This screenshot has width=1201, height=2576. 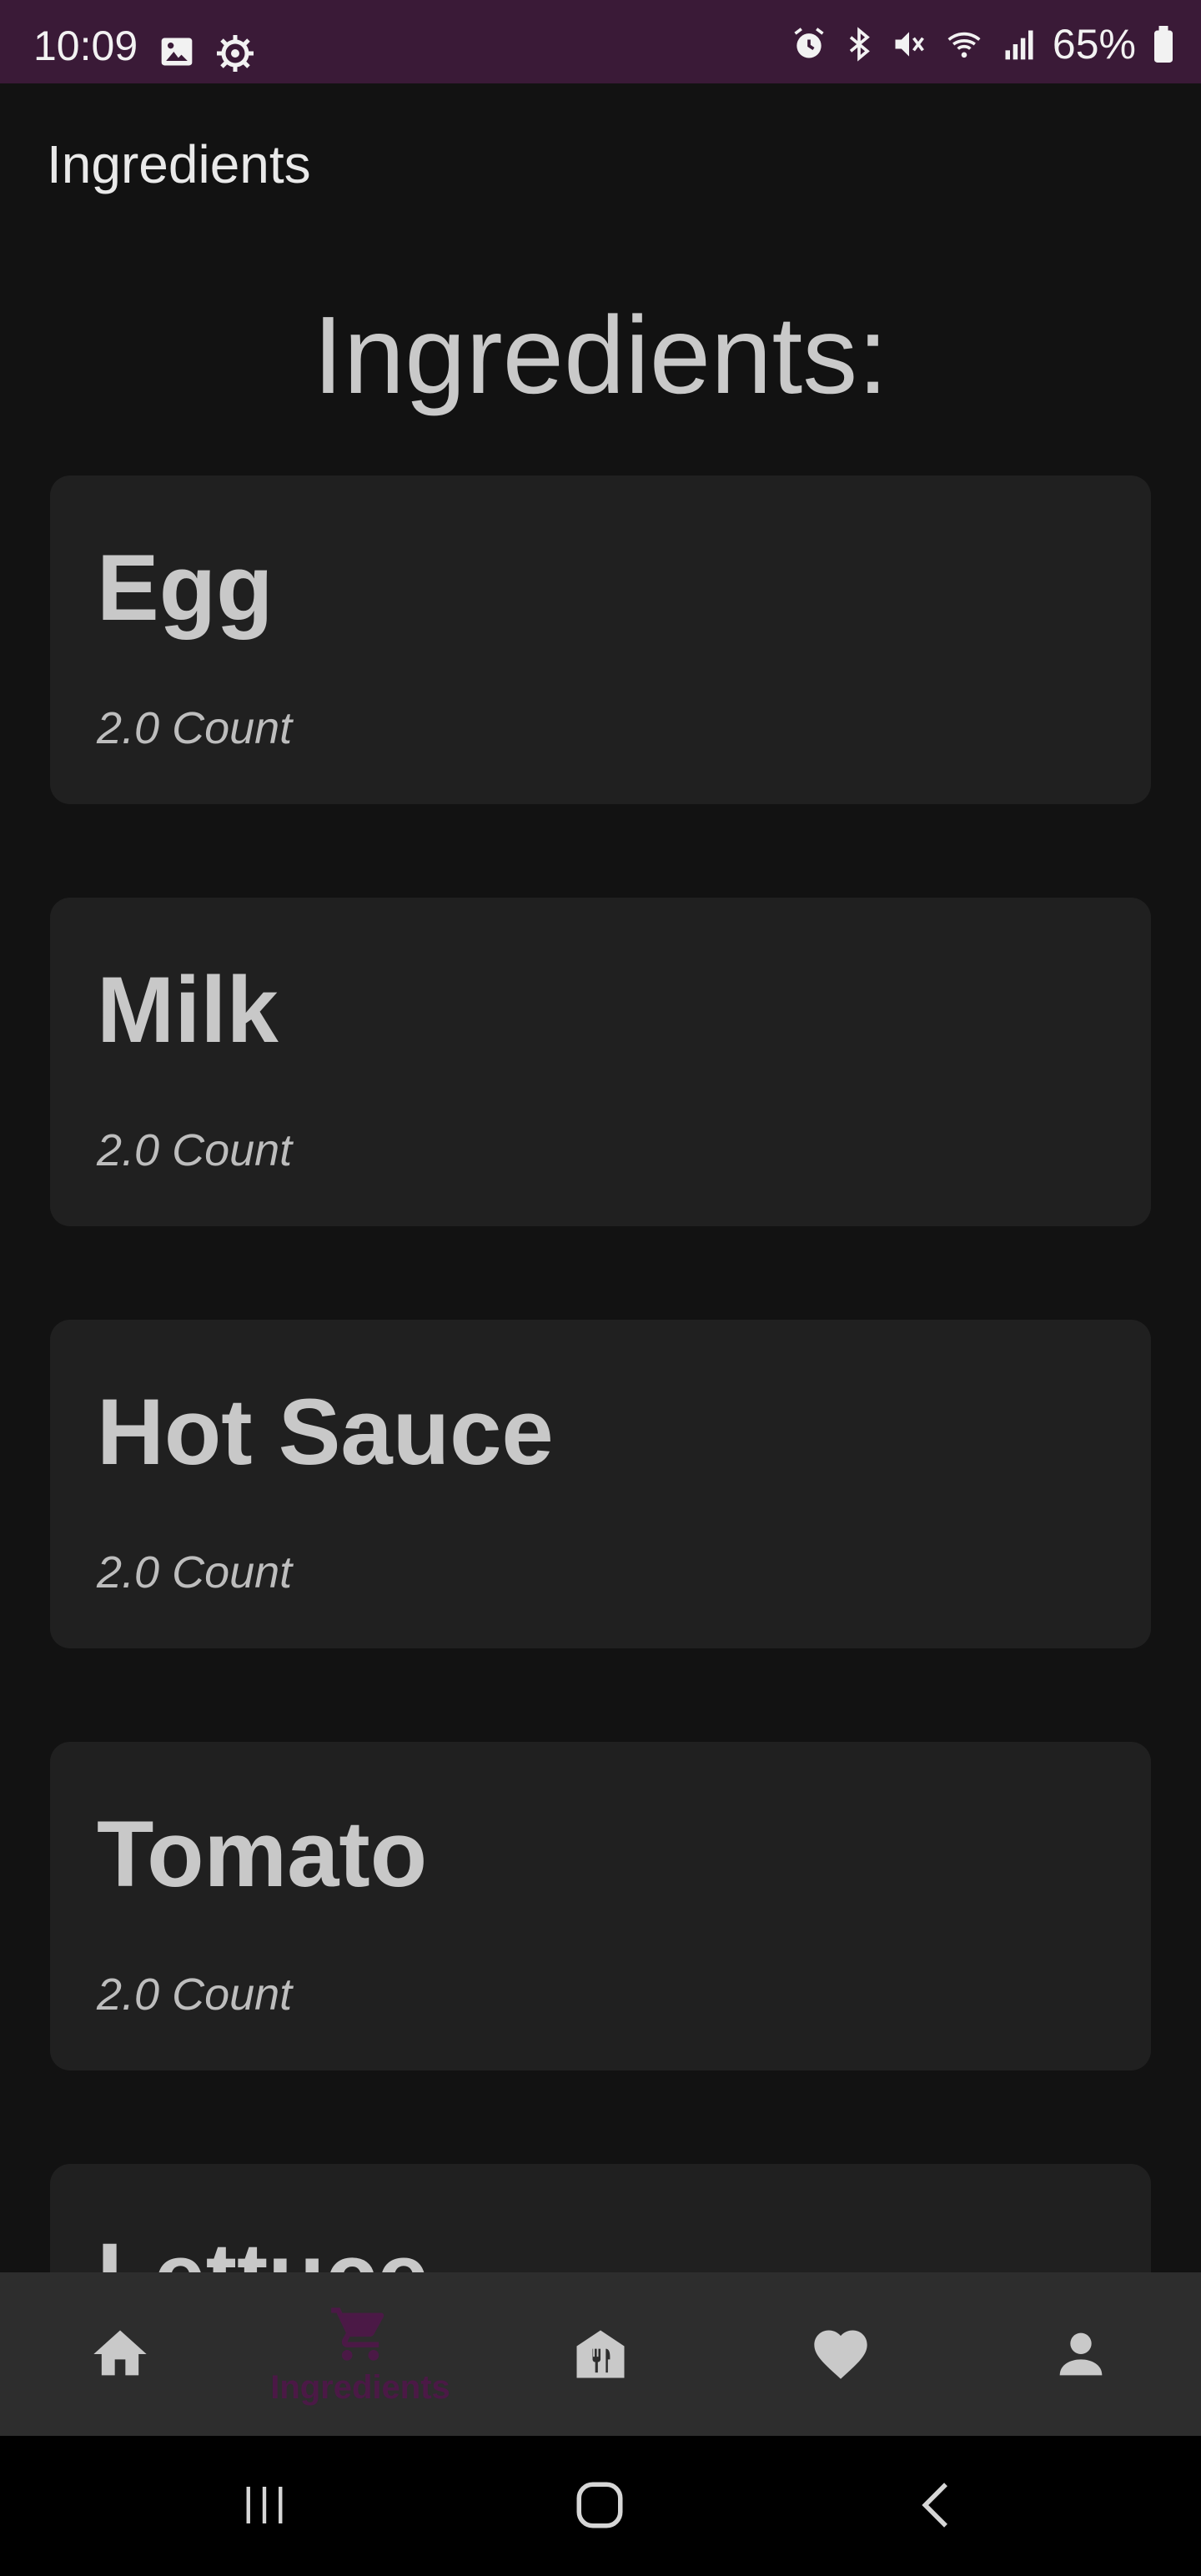 I want to click on status-time: 10:09, so click(x=86, y=46).